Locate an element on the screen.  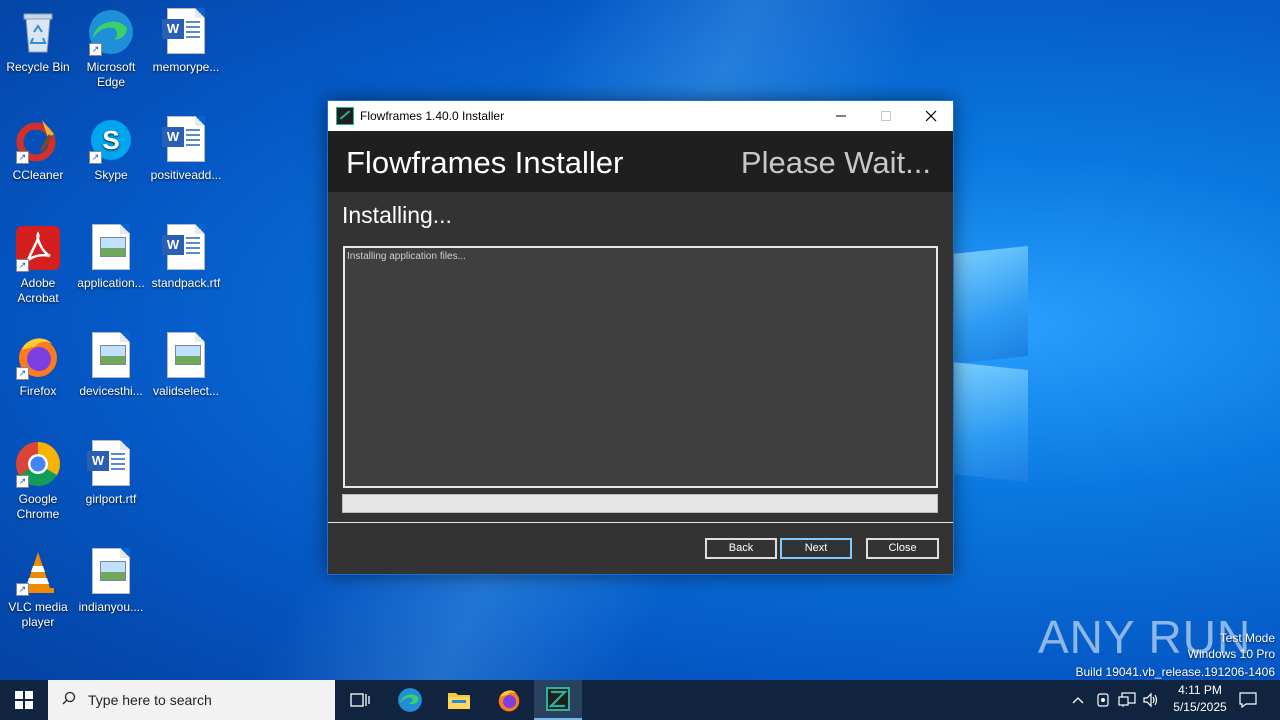
tray-overflow-button is located at coordinates (1078, 700).